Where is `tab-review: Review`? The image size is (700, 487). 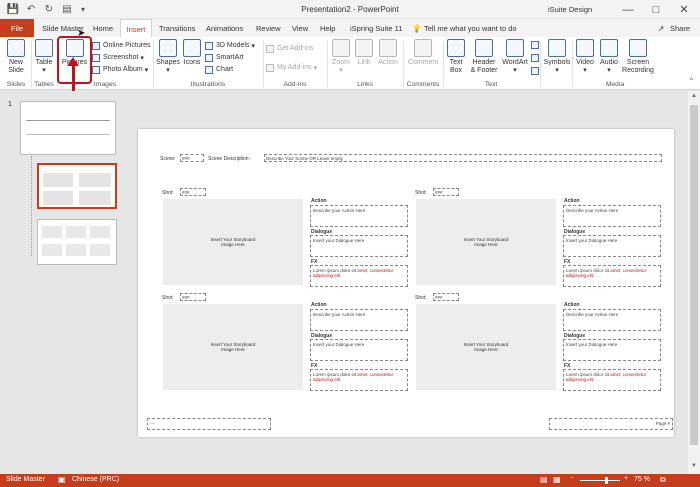 tab-review: Review is located at coordinates (268, 28).